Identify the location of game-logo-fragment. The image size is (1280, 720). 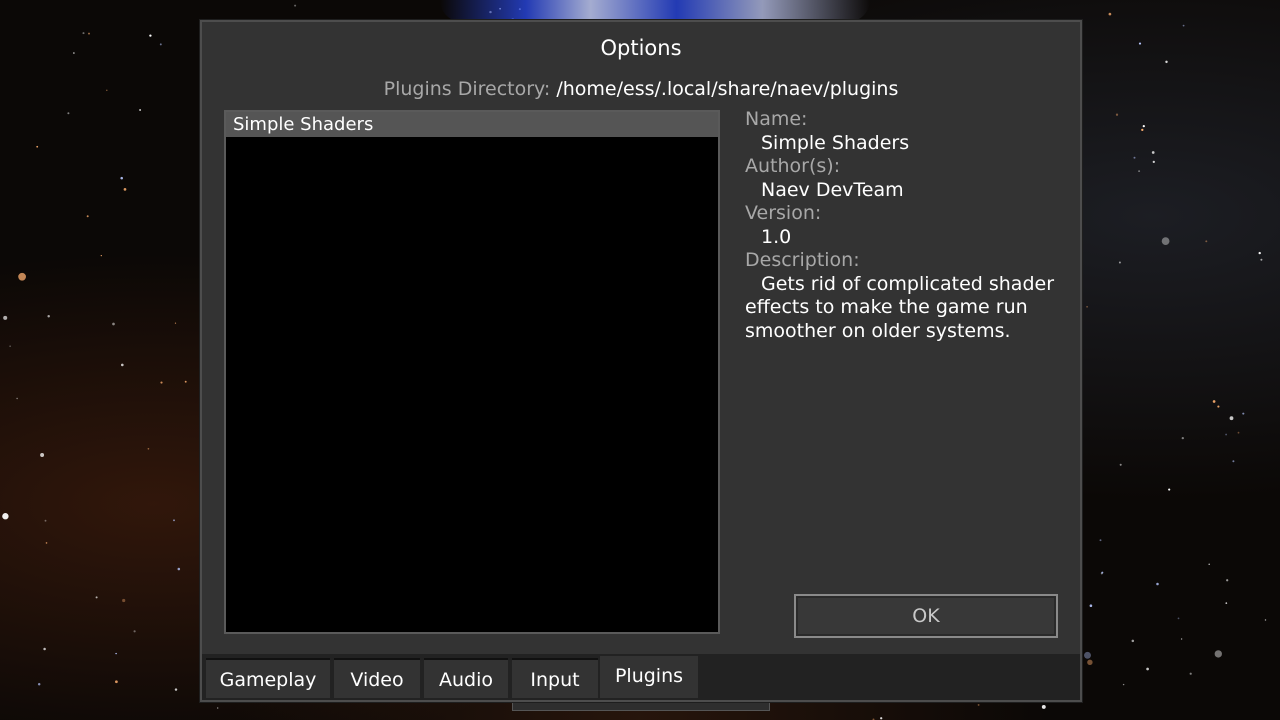
(655, 11).